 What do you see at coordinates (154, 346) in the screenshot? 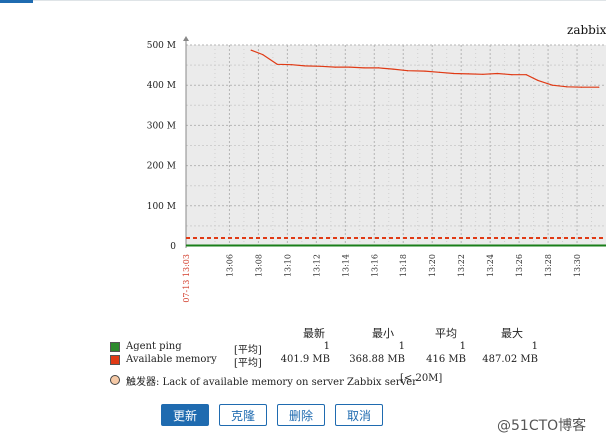
I see `legend-item-name: Agent ping` at bounding box center [154, 346].